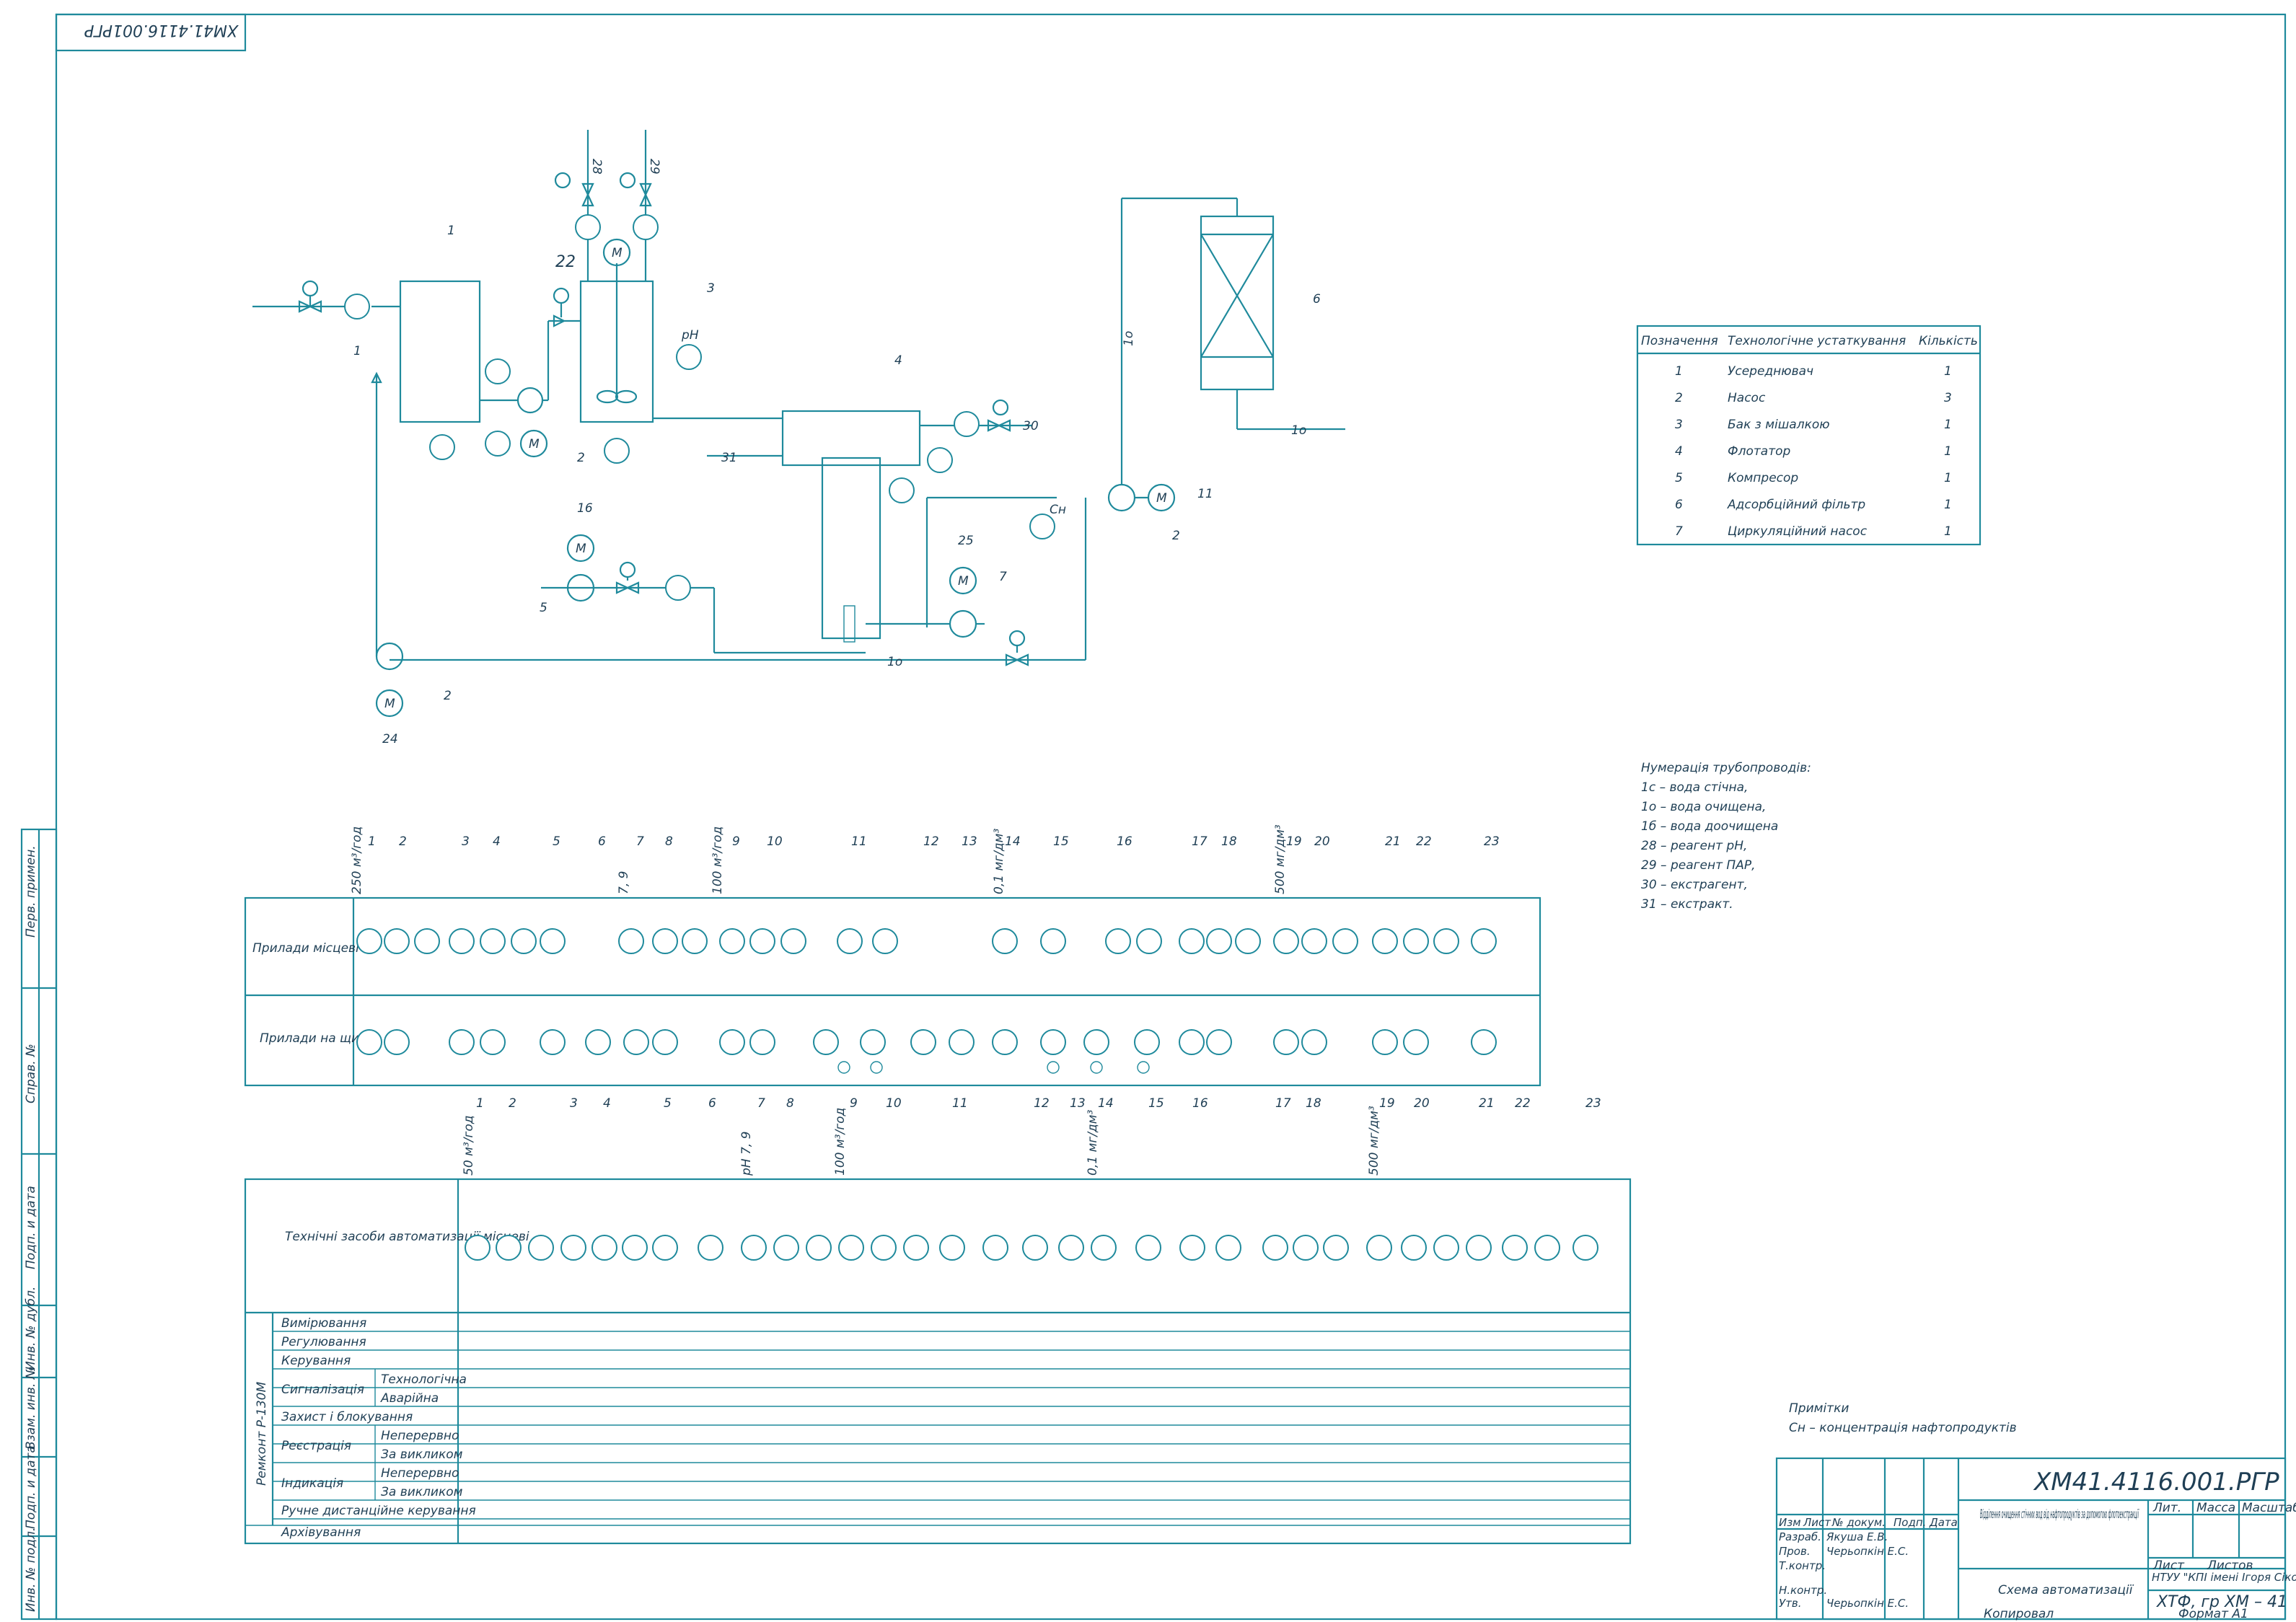 This screenshot has width=2296, height=1622. What do you see at coordinates (530, 401) in the screenshot?
I see `pump-icon` at bounding box center [530, 401].